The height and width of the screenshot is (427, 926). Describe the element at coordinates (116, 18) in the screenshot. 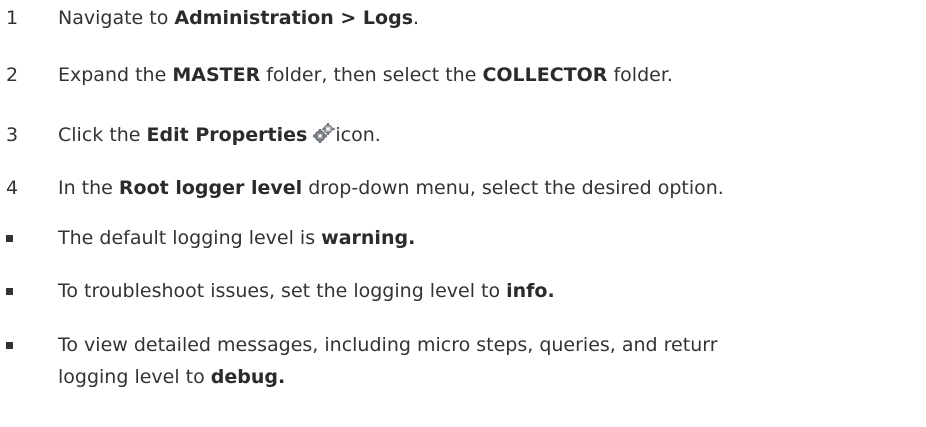

I see `step-text-part: Navigate to` at that location.